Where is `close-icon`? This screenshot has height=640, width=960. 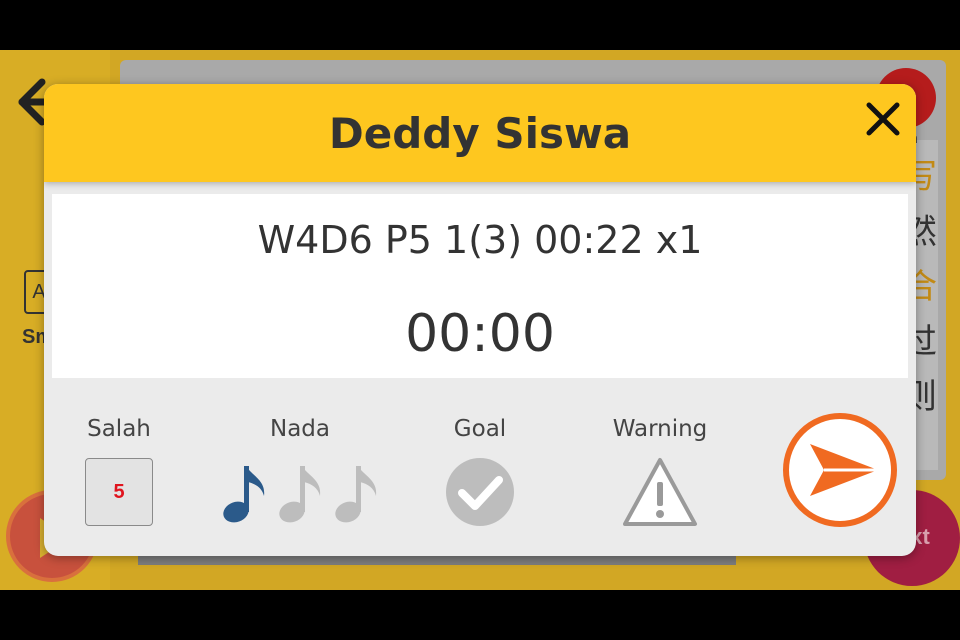 close-icon is located at coordinates (883, 119).